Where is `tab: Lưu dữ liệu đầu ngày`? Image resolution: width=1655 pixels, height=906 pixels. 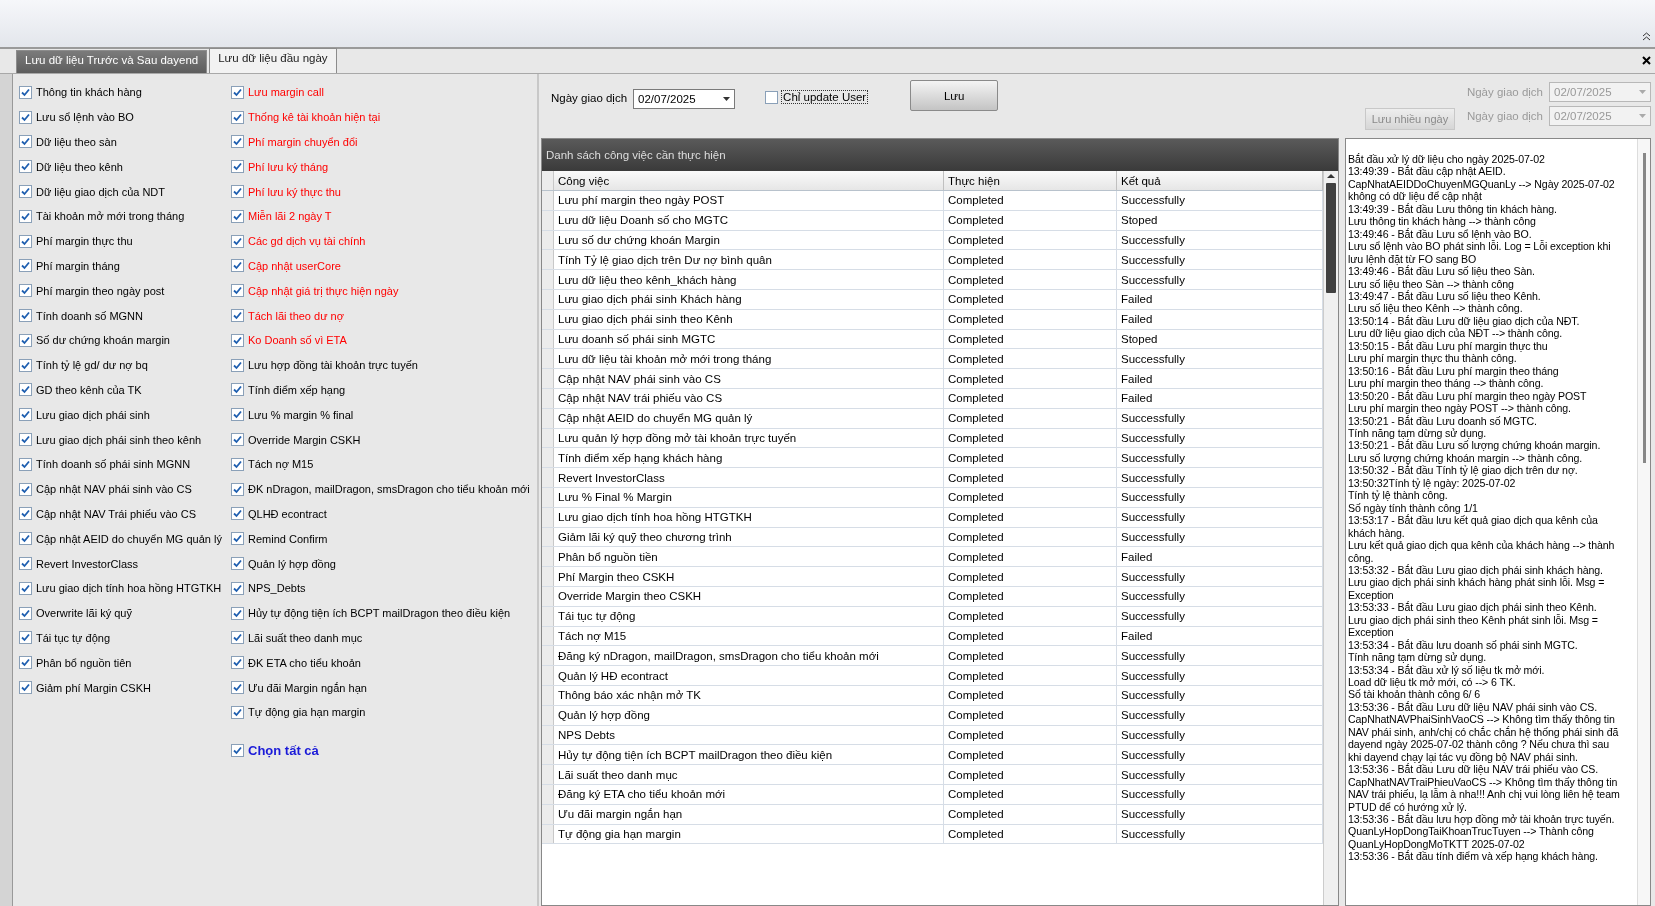 tab: Lưu dữ liệu đầu ngày is located at coordinates (273, 60).